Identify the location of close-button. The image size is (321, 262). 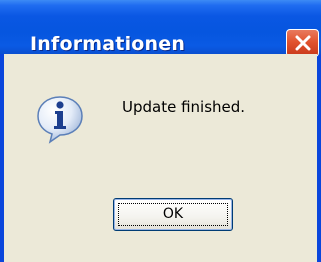
(302, 43).